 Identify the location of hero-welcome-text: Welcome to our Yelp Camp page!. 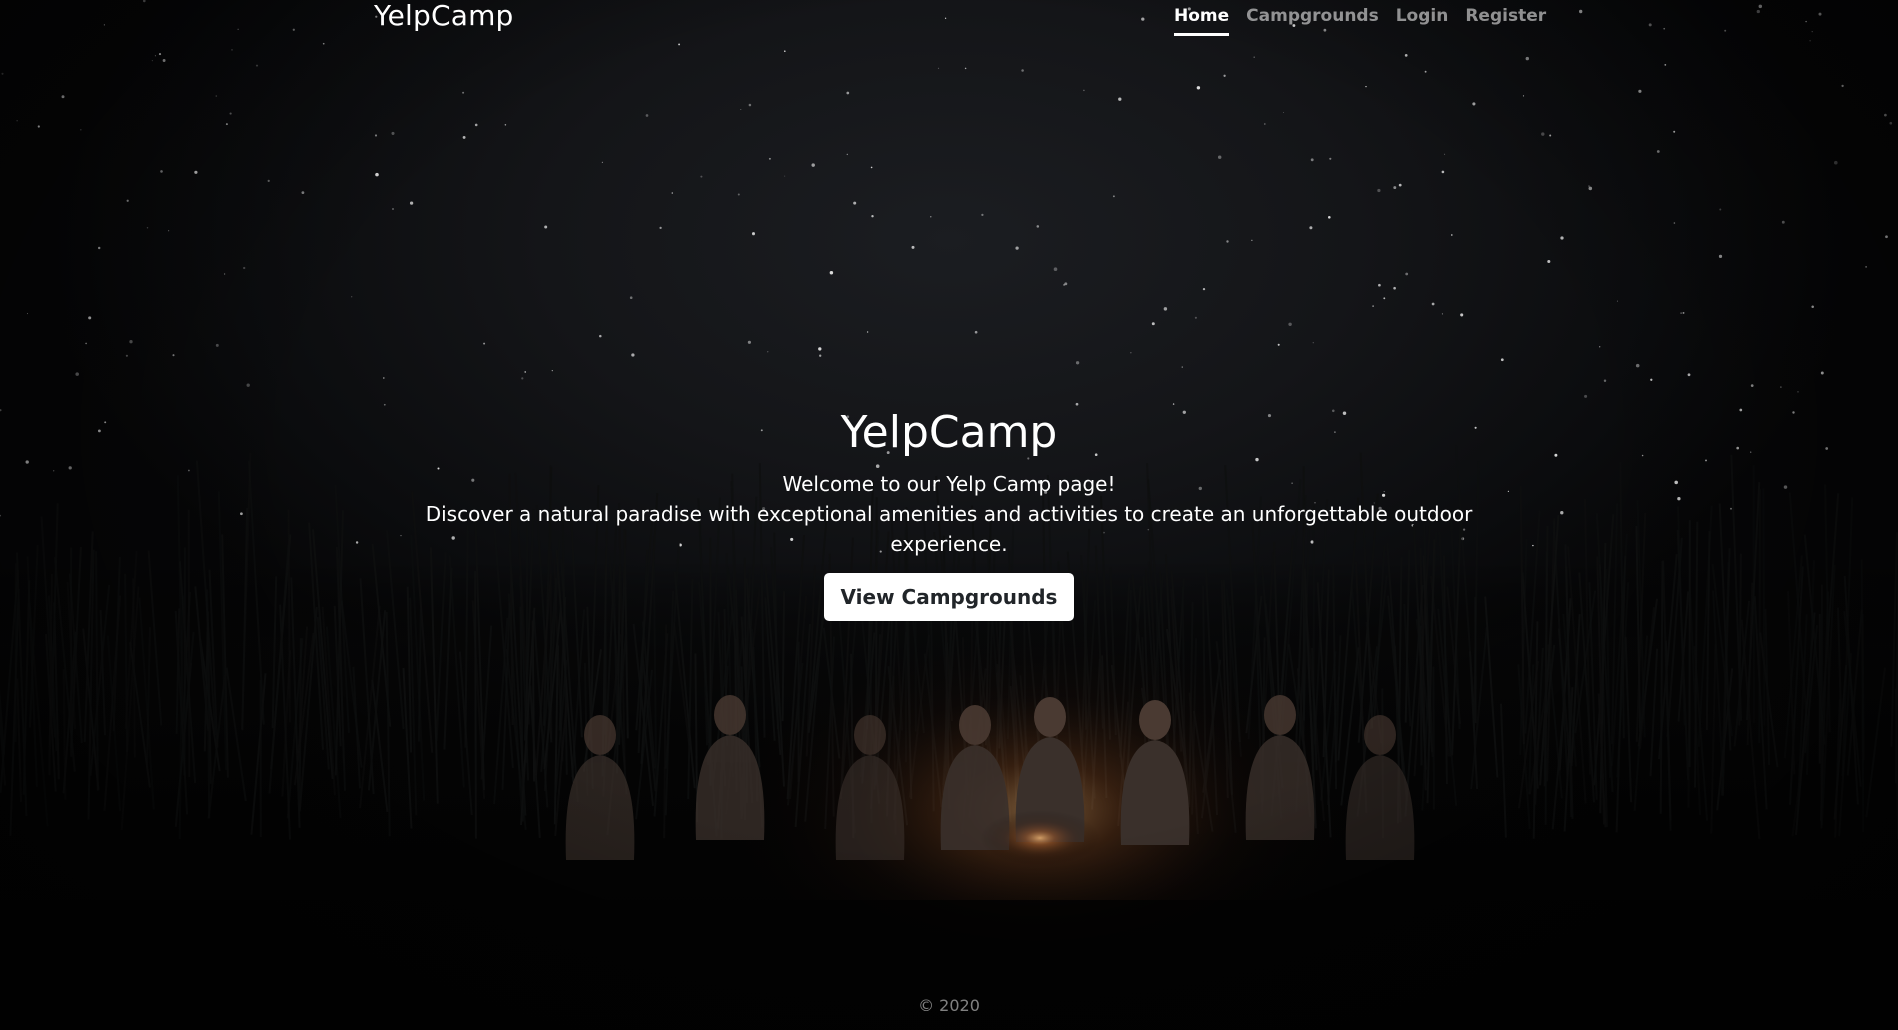
(949, 484).